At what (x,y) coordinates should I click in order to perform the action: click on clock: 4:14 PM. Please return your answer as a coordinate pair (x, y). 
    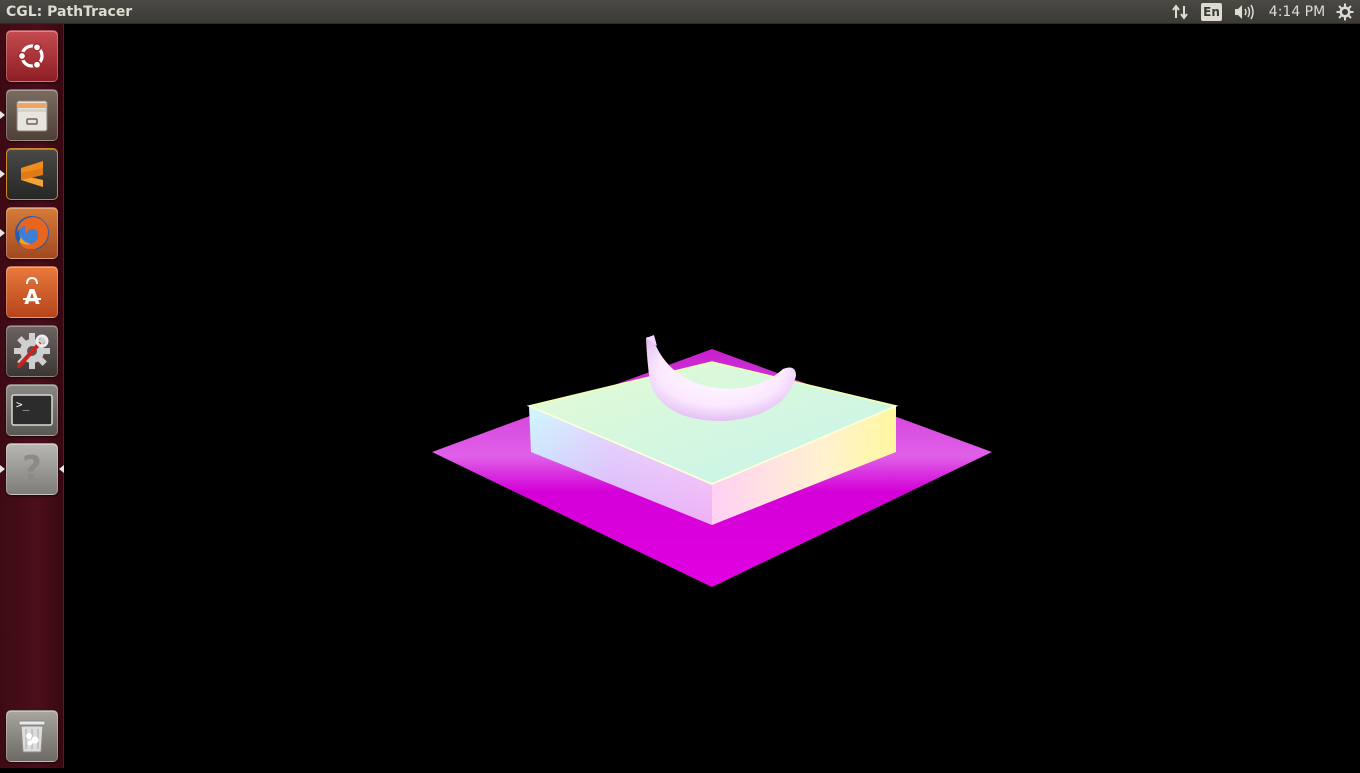
    Looking at the image, I should click on (1297, 12).